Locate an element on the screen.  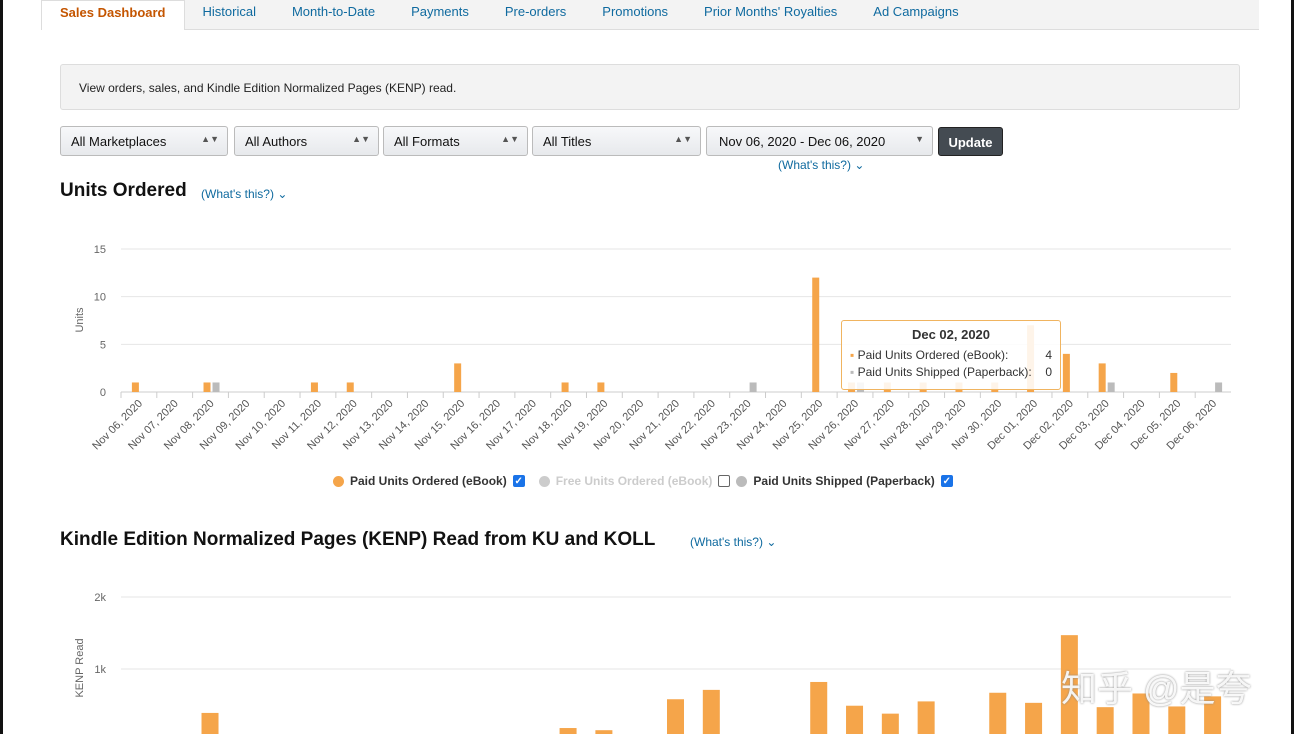
legend-free-ebook: Free Units Ordered (eBook) is located at coordinates (634, 481).